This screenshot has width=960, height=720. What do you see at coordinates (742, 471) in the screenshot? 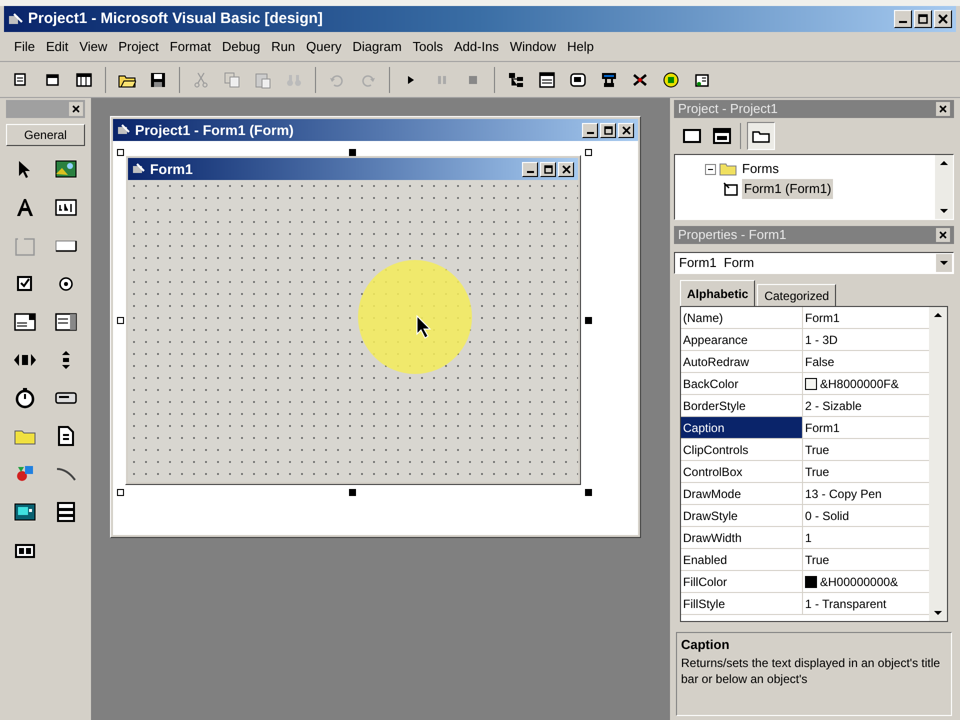
I see `property-name: ControlBox` at bounding box center [742, 471].